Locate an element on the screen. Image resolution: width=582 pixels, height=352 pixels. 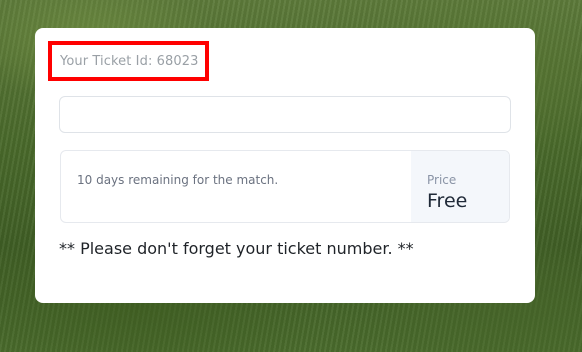
ticket-input is located at coordinates (285, 114).